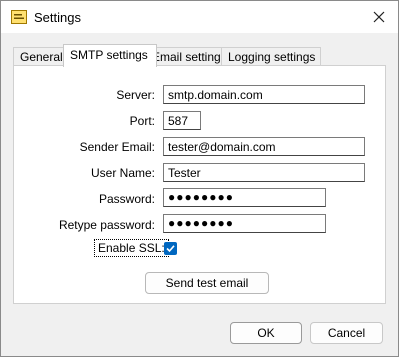 This screenshot has height=357, width=399. What do you see at coordinates (264, 94) in the screenshot?
I see `server-input` at bounding box center [264, 94].